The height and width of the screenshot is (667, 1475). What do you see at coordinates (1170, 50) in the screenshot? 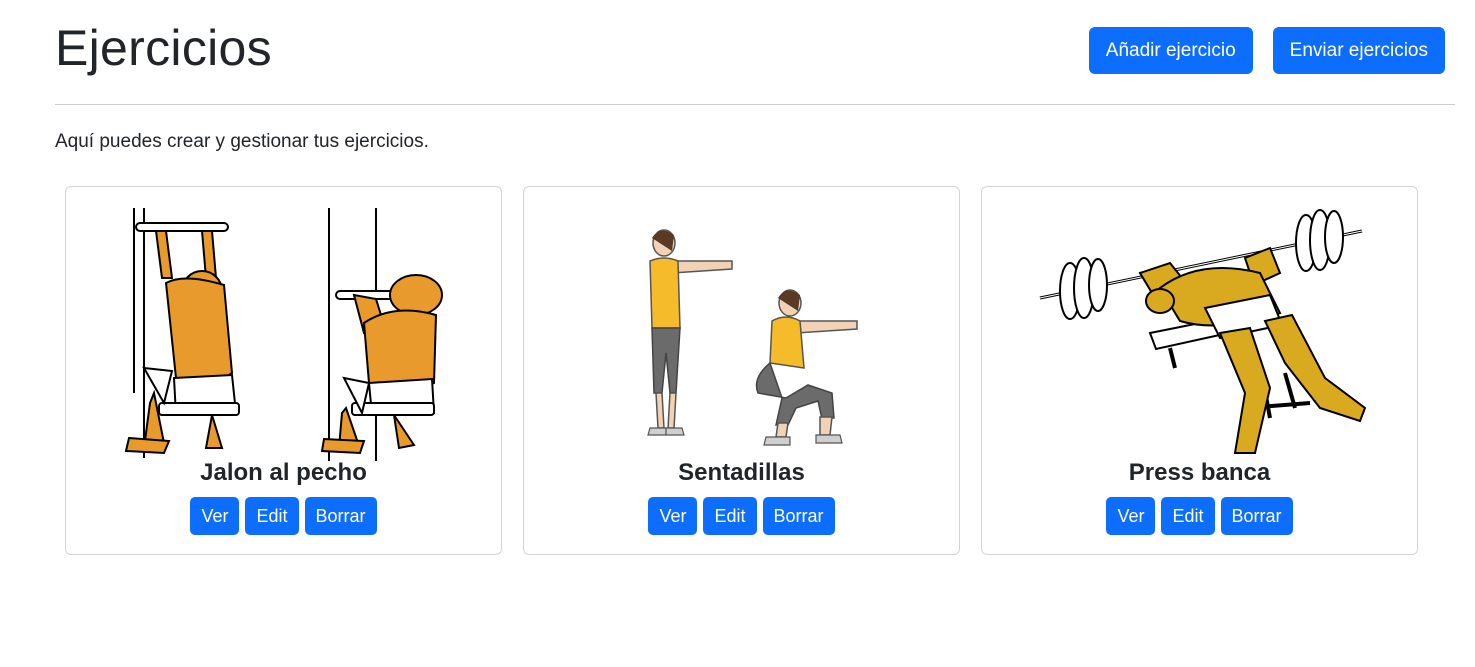
I see `add-exercise-button: Añadir ejercicio` at bounding box center [1170, 50].